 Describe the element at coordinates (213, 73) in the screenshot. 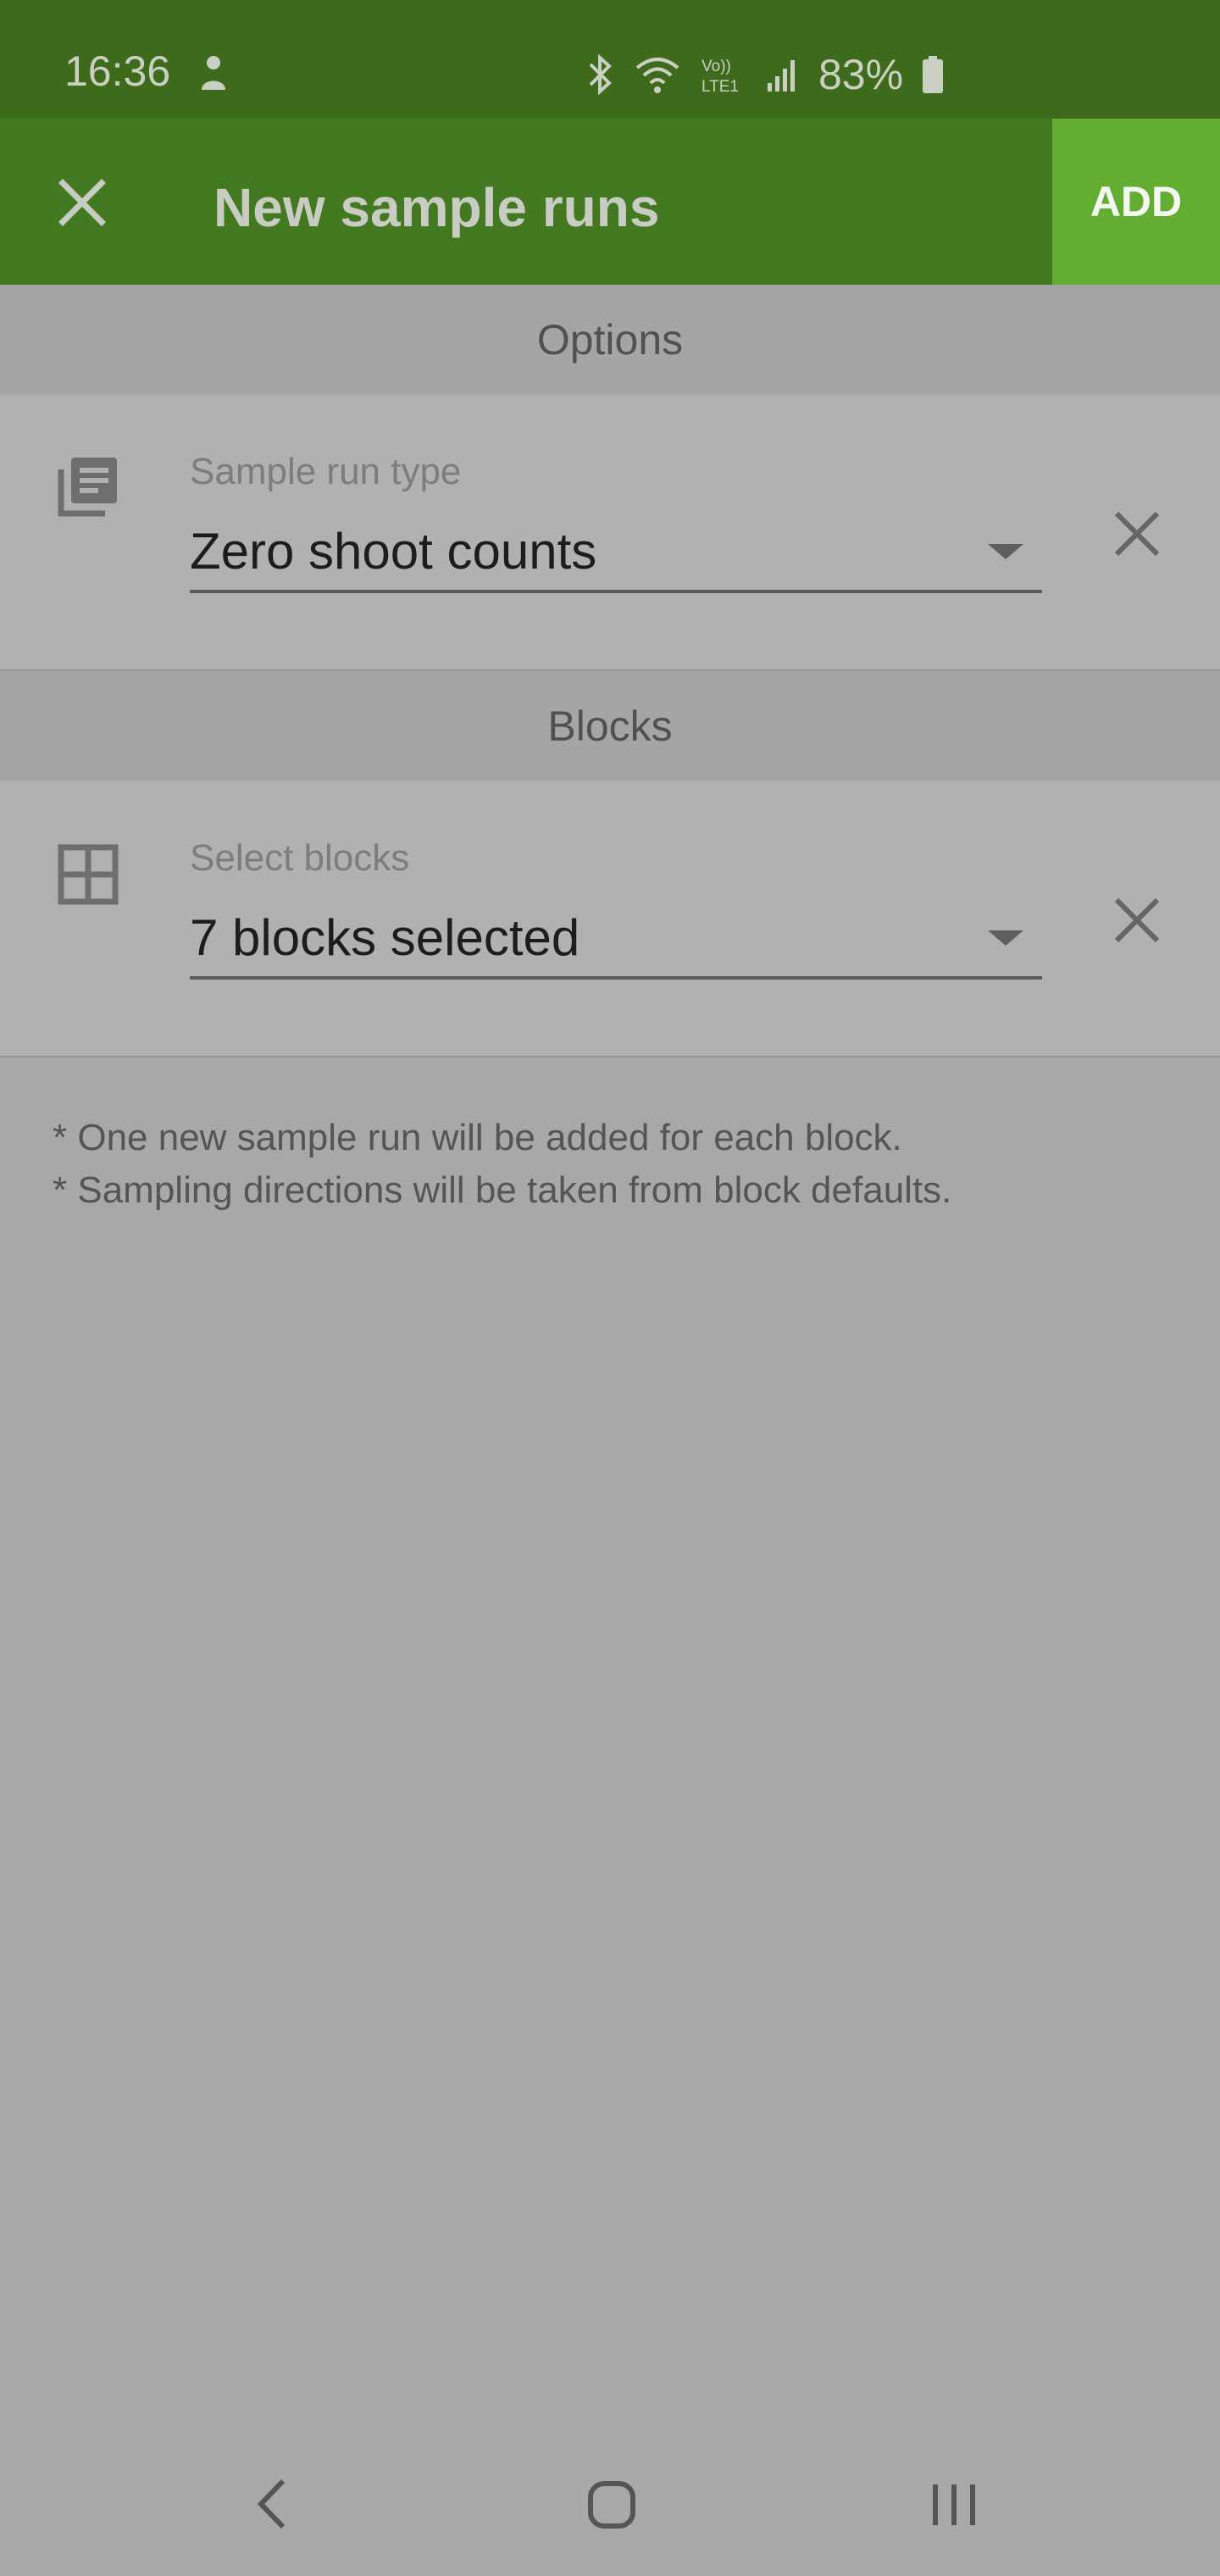

I see `person-icon` at that location.